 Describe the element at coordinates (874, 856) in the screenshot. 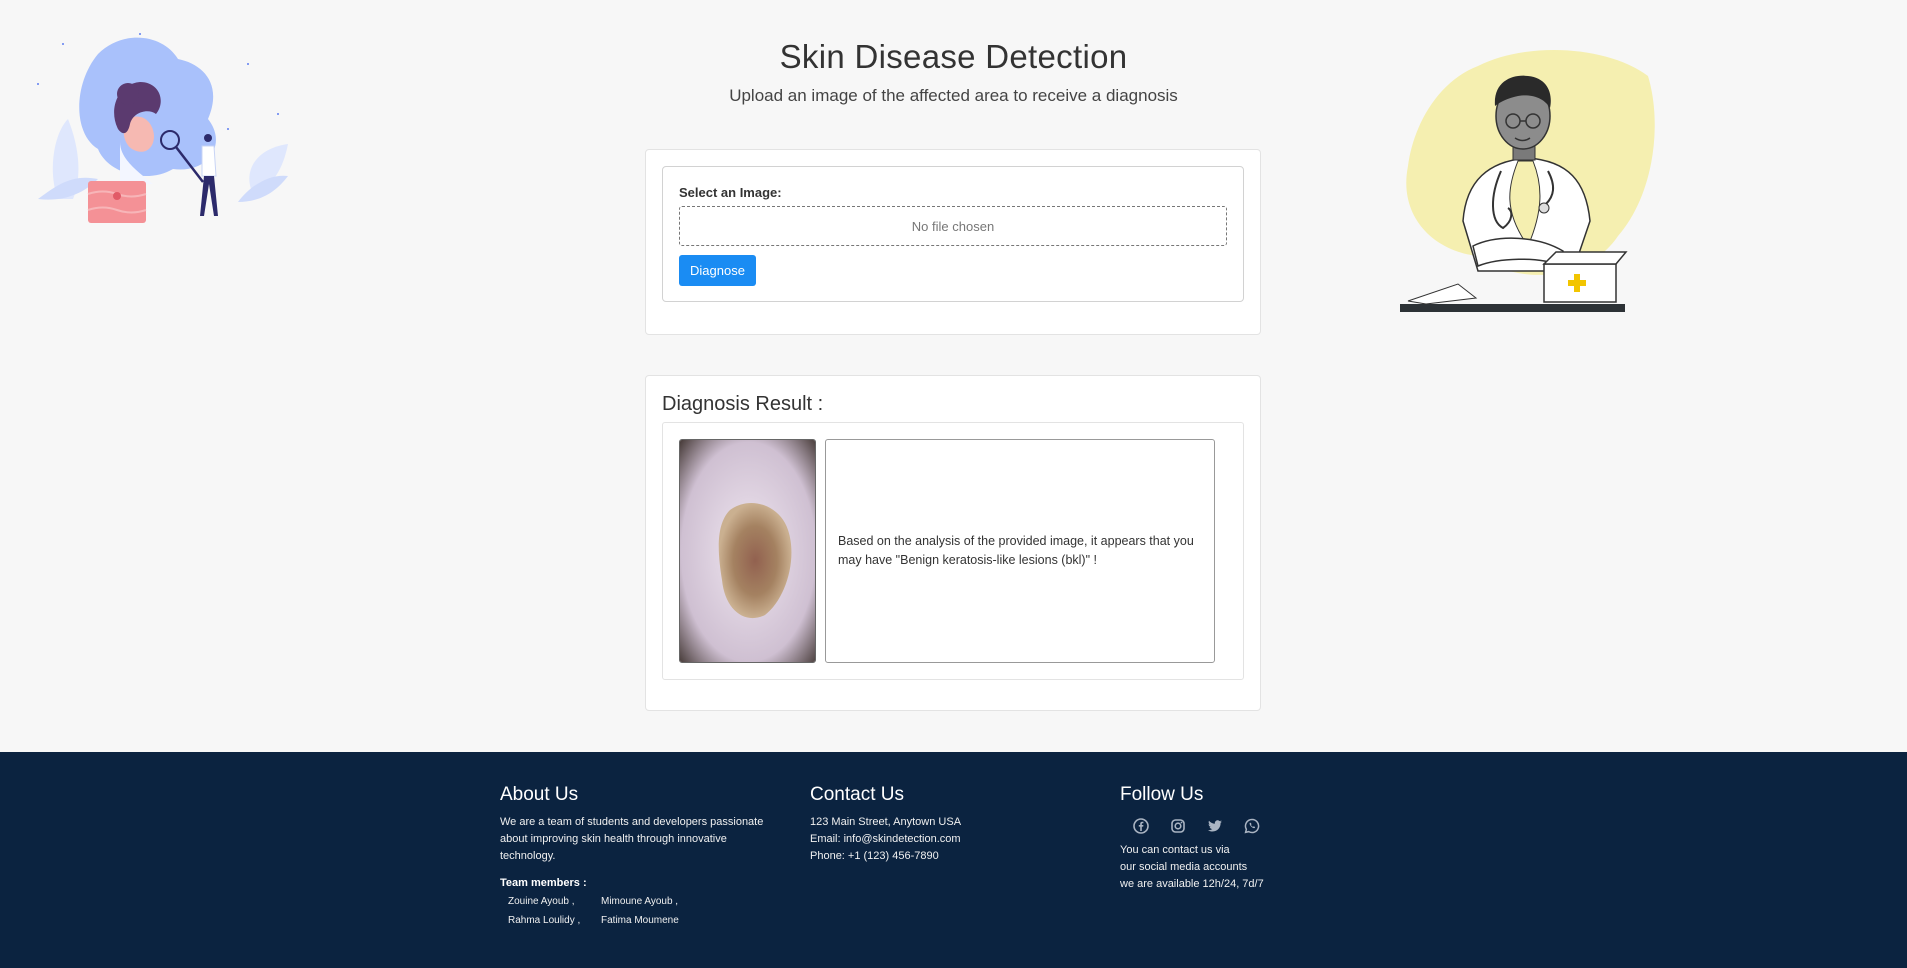

I see `contact-phone: Phone: +1 (123) 456-7890` at that location.